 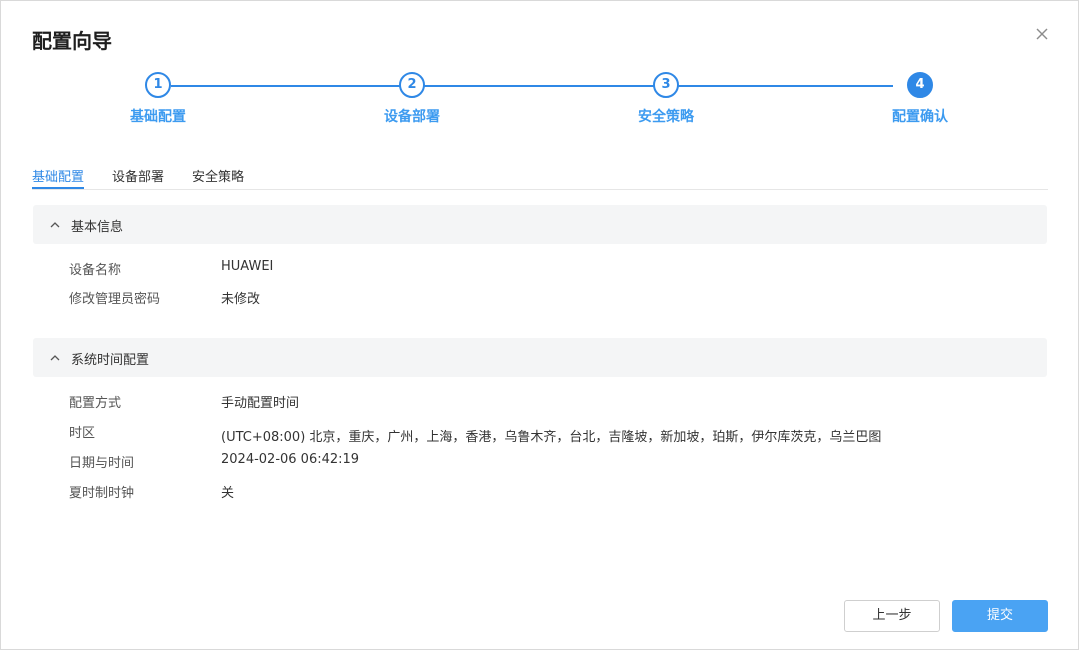 What do you see at coordinates (158, 85) in the screenshot?
I see `step-number: 1` at bounding box center [158, 85].